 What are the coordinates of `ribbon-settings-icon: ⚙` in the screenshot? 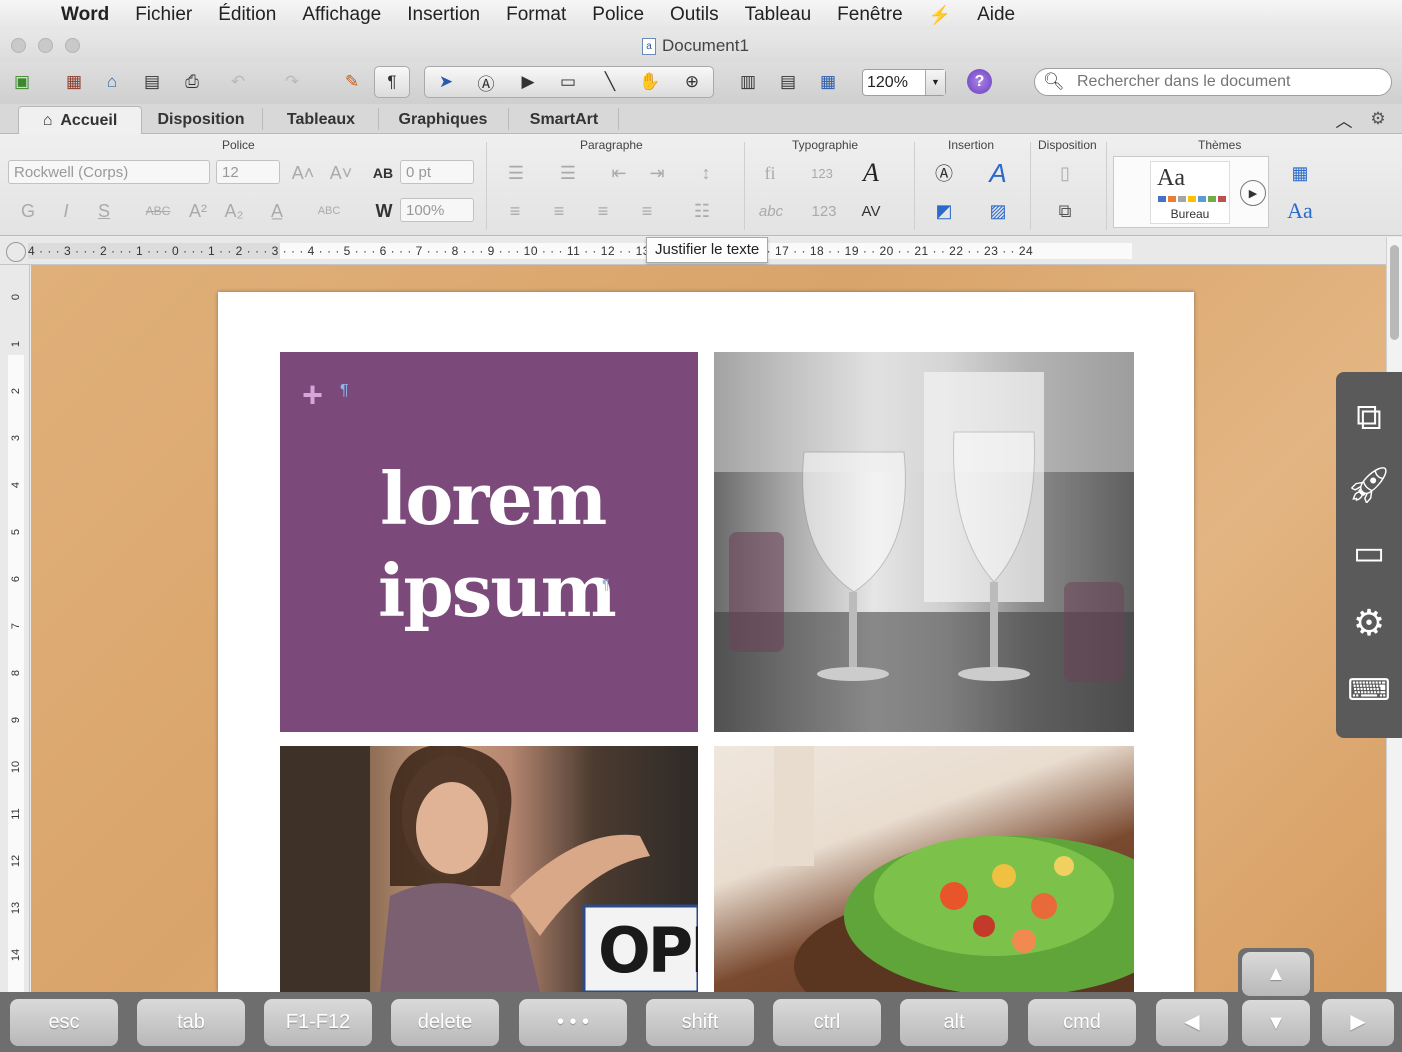 It's located at (1378, 119).